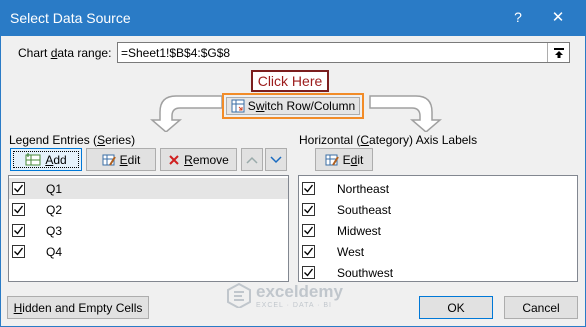 The width and height of the screenshot is (586, 327). Describe the element at coordinates (363, 189) in the screenshot. I see `axis-label-text: Northeast` at that location.